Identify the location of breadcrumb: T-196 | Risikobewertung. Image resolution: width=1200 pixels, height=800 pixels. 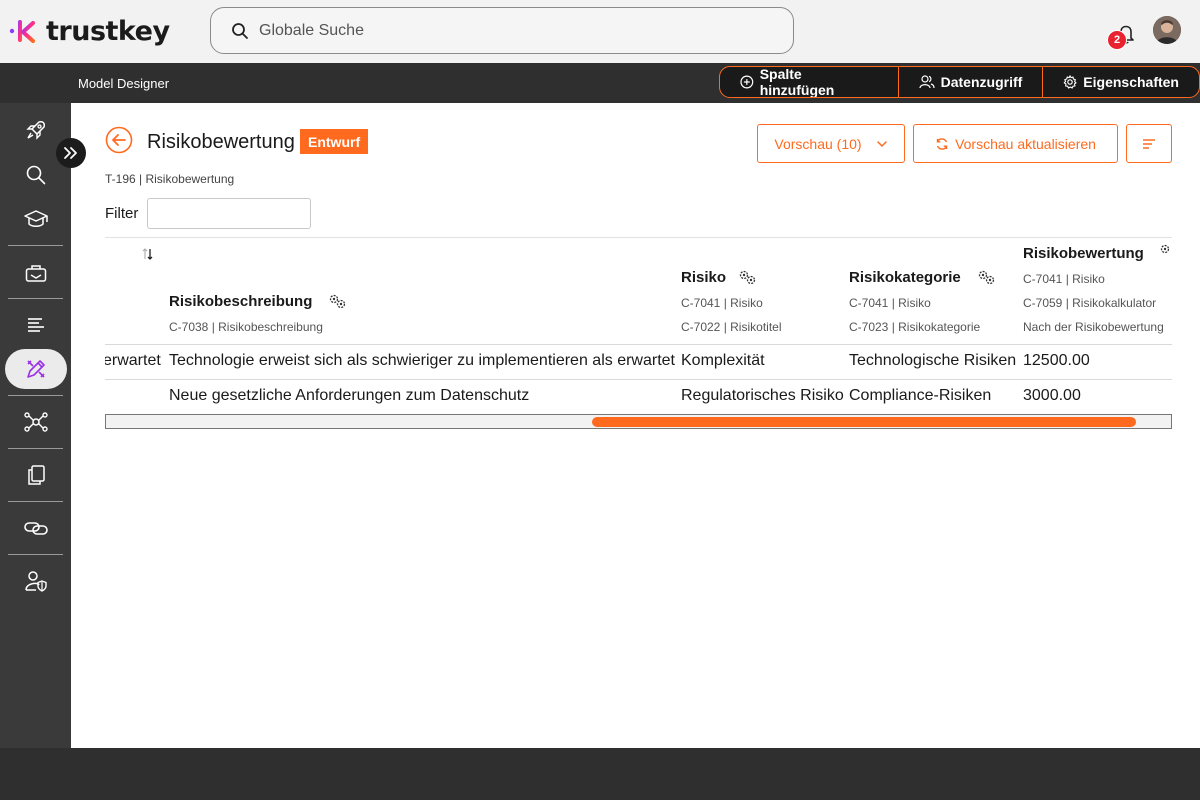
(170, 179).